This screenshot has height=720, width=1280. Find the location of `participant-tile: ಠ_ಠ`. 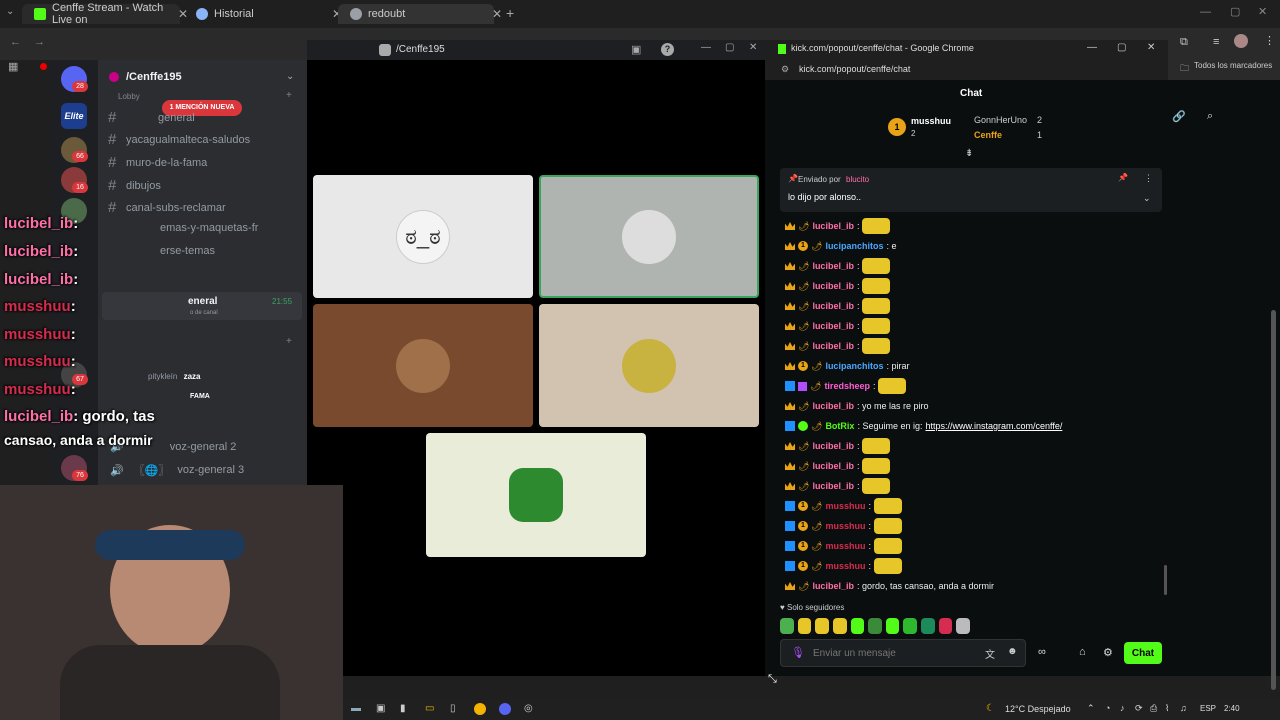

participant-tile: ಠ_ಠ is located at coordinates (423, 236).